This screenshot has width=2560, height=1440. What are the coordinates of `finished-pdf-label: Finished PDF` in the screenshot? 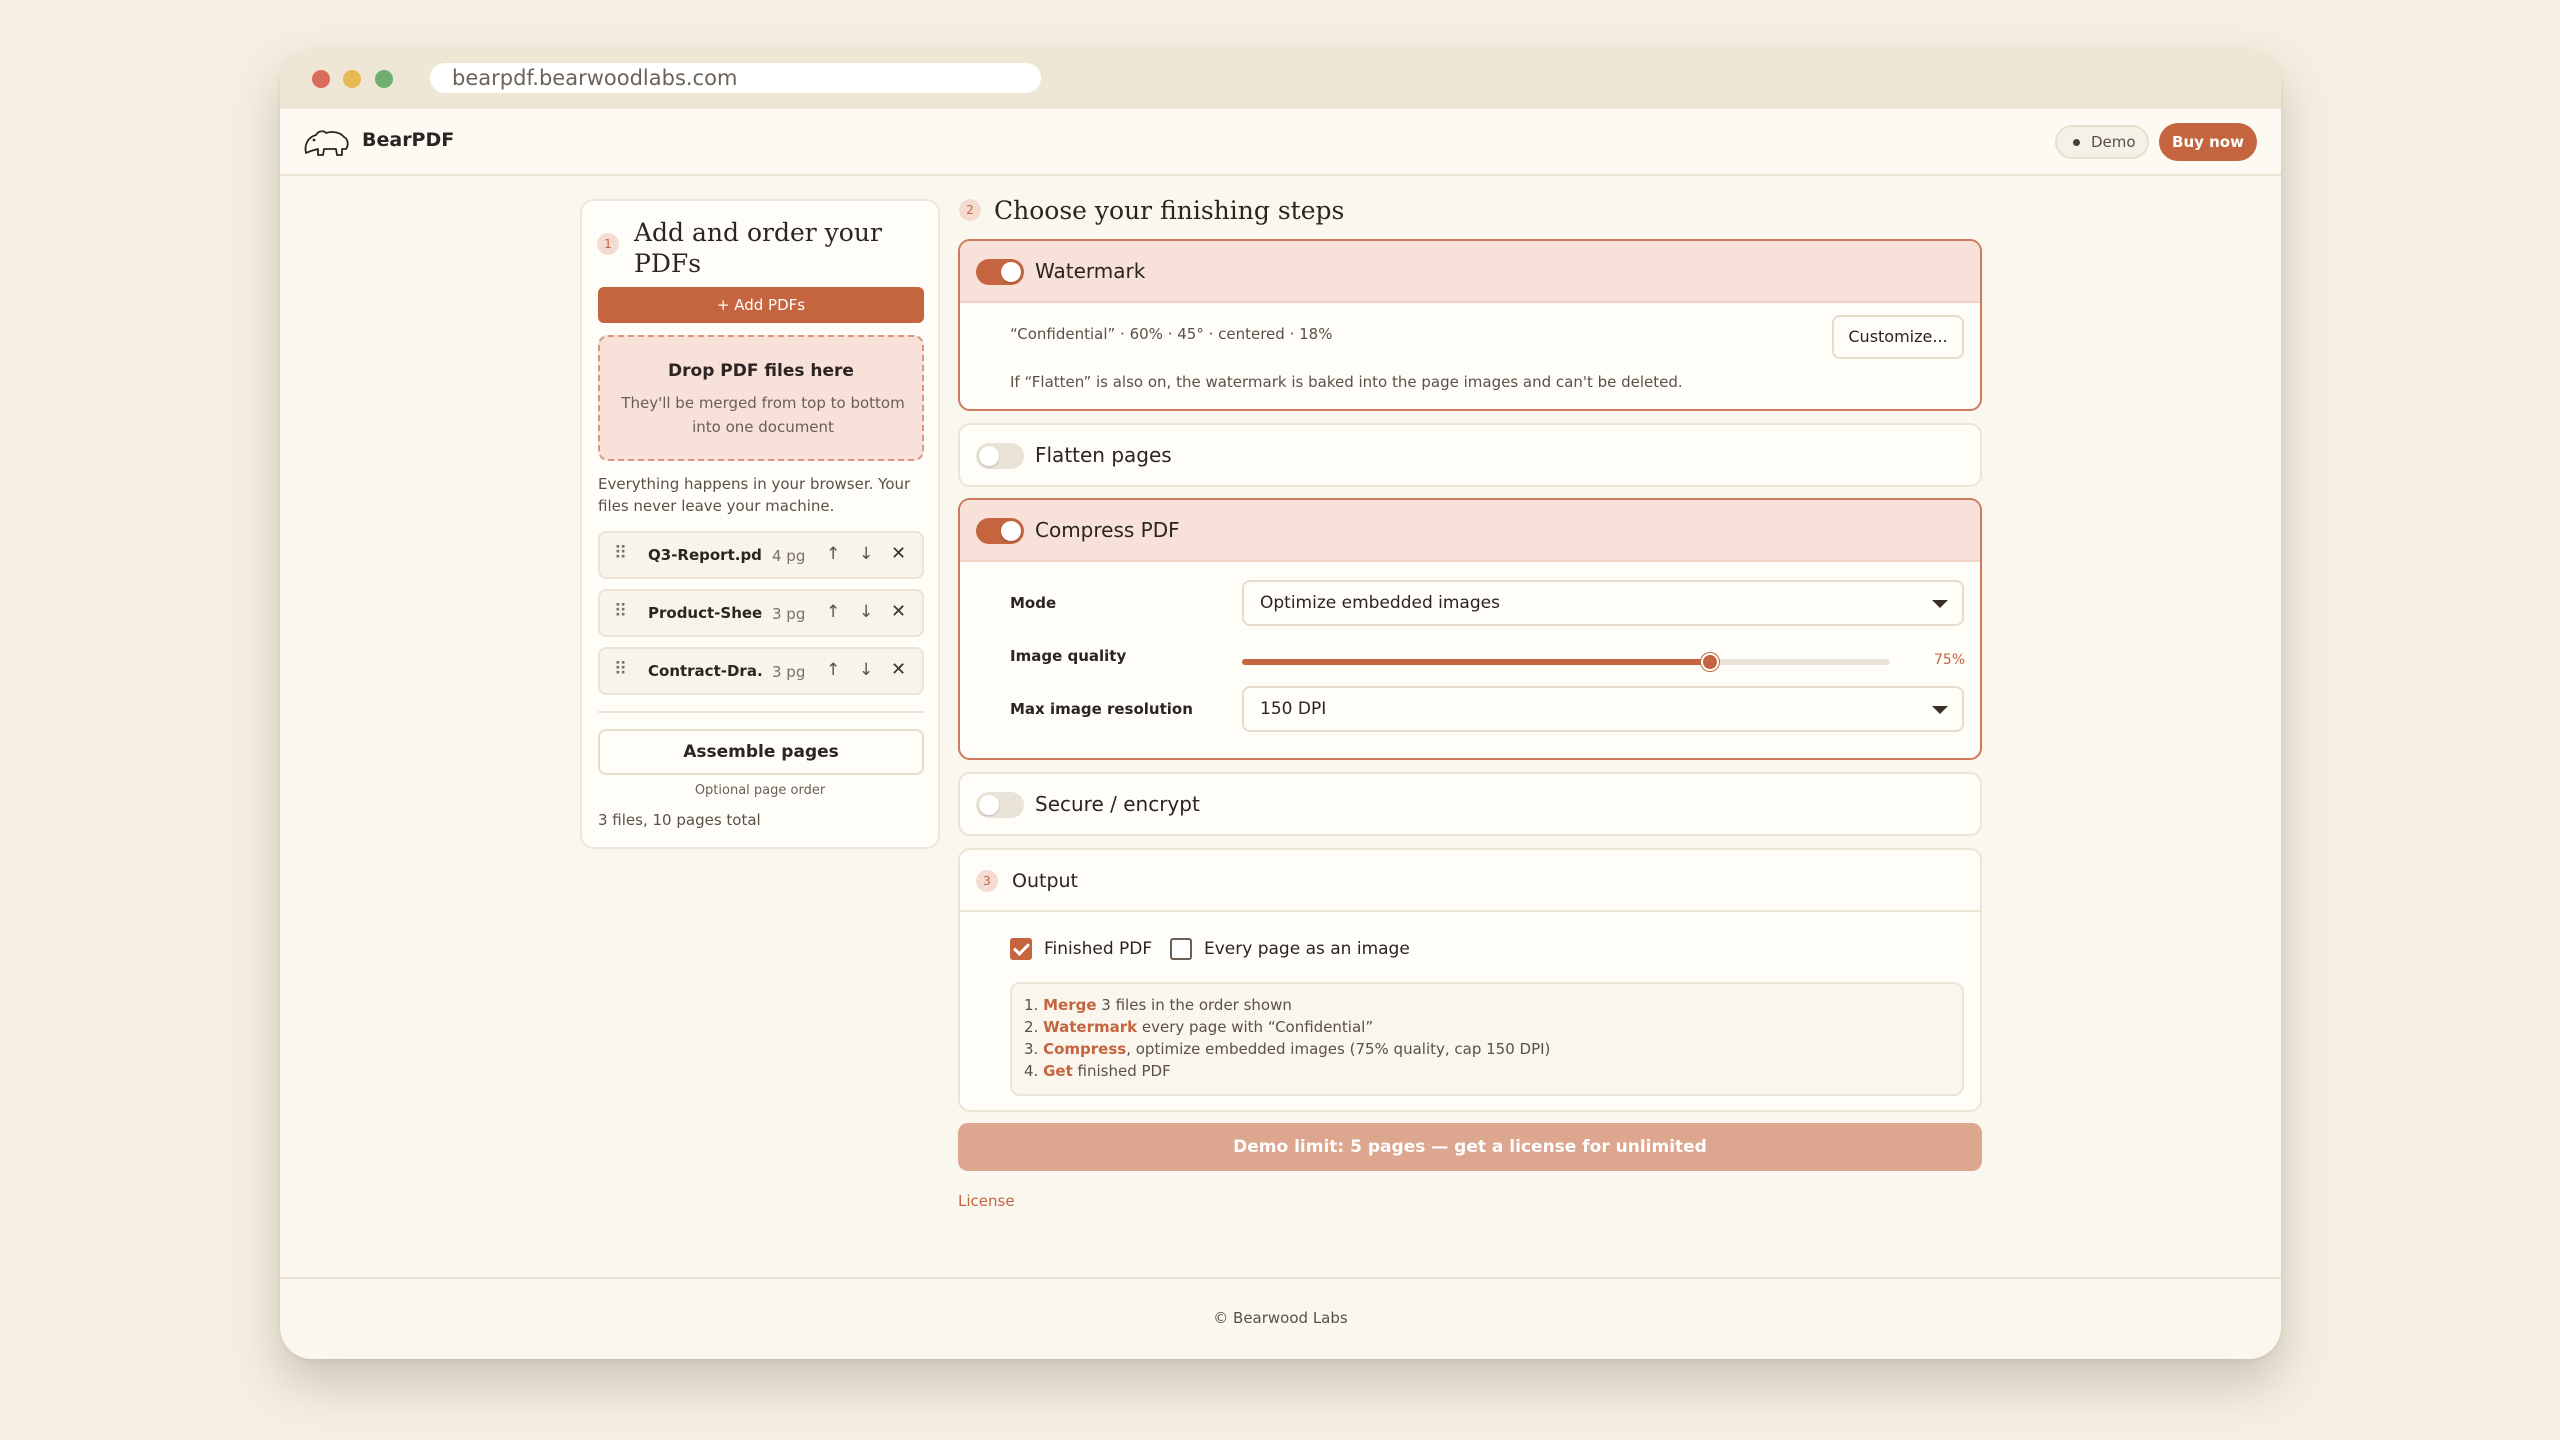 It's located at (1098, 949).